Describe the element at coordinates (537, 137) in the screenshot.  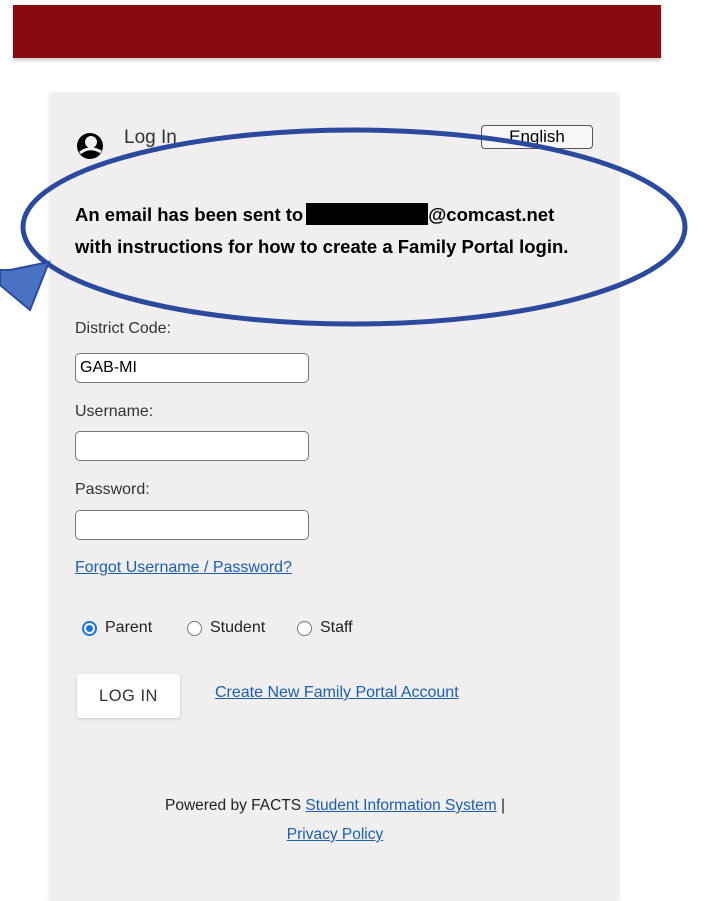
I see `language-button: English` at that location.